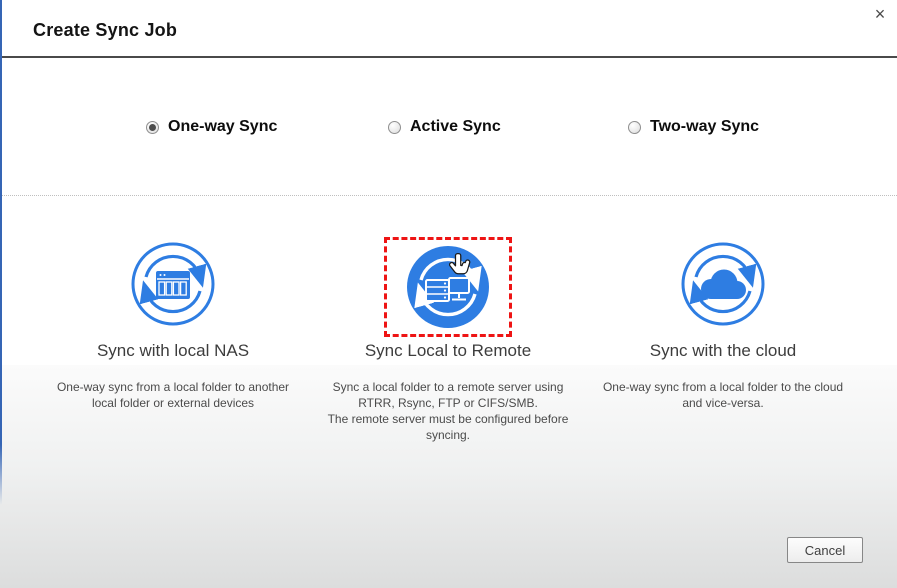  I want to click on radio-one-way-sync: One-way Sync, so click(211, 127).